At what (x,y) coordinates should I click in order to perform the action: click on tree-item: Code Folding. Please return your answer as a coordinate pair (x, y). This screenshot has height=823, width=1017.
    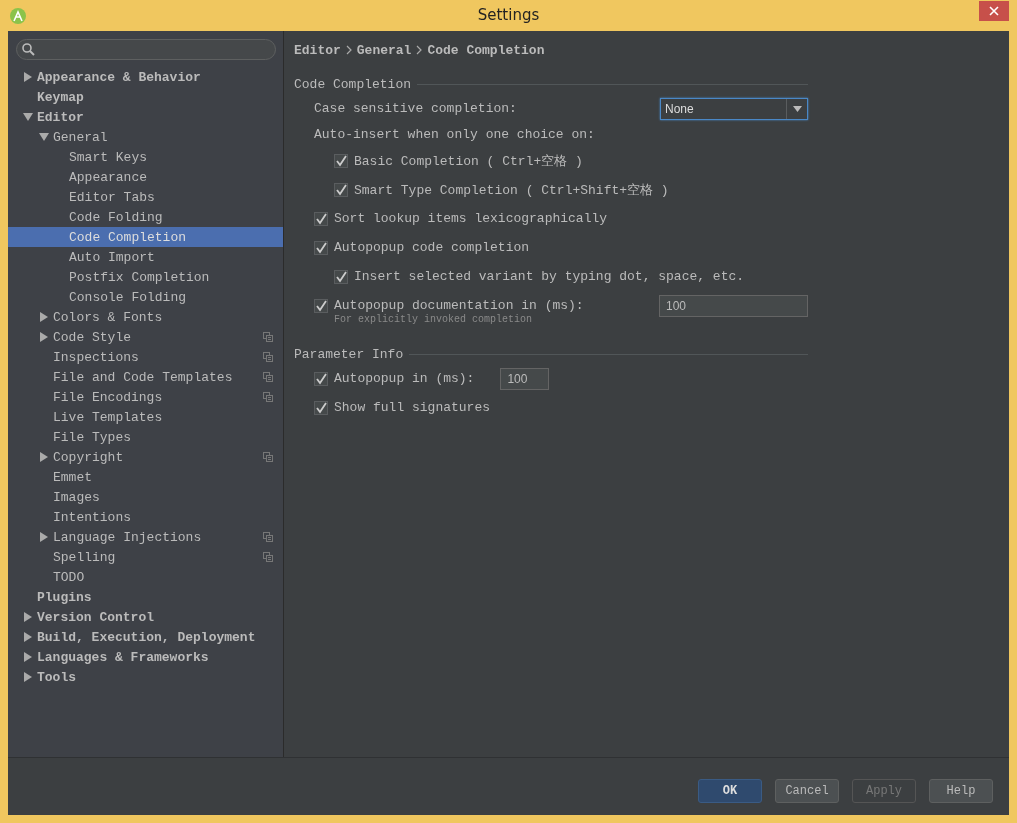
    Looking at the image, I should click on (145, 217).